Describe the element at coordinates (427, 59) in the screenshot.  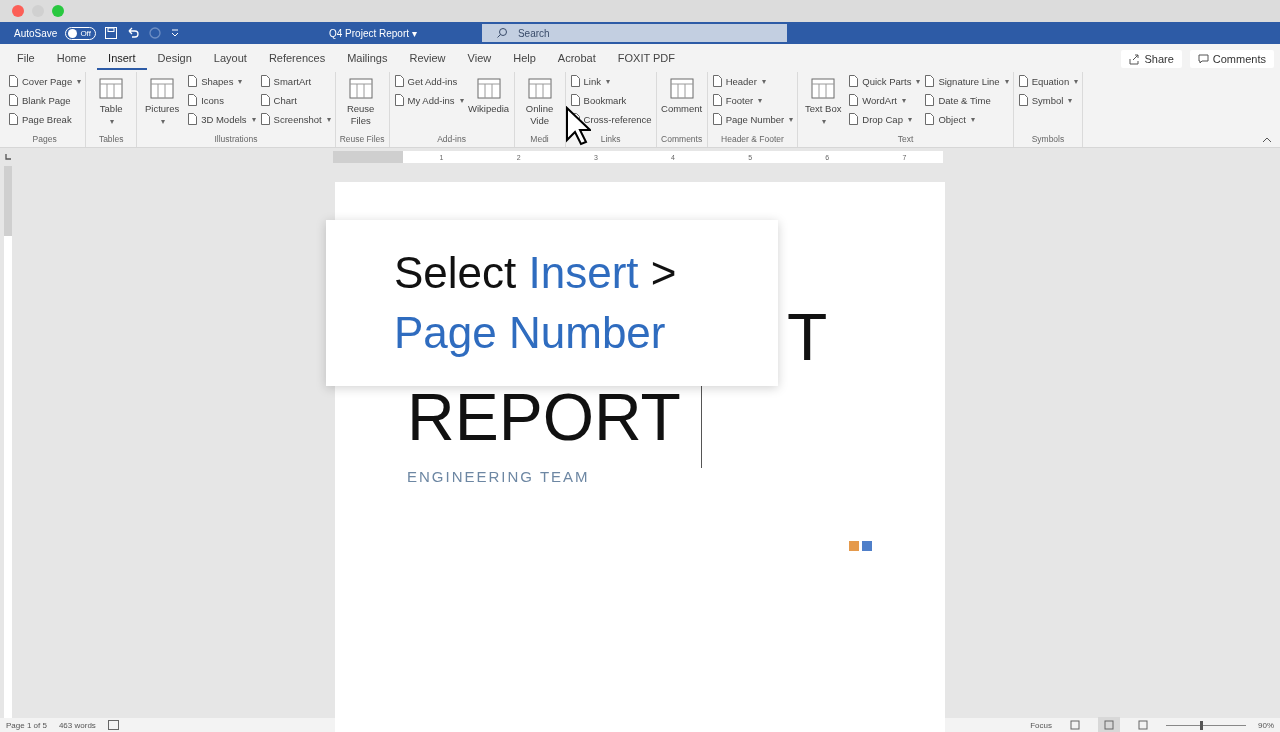
I see `ribbon-tab: Review` at that location.